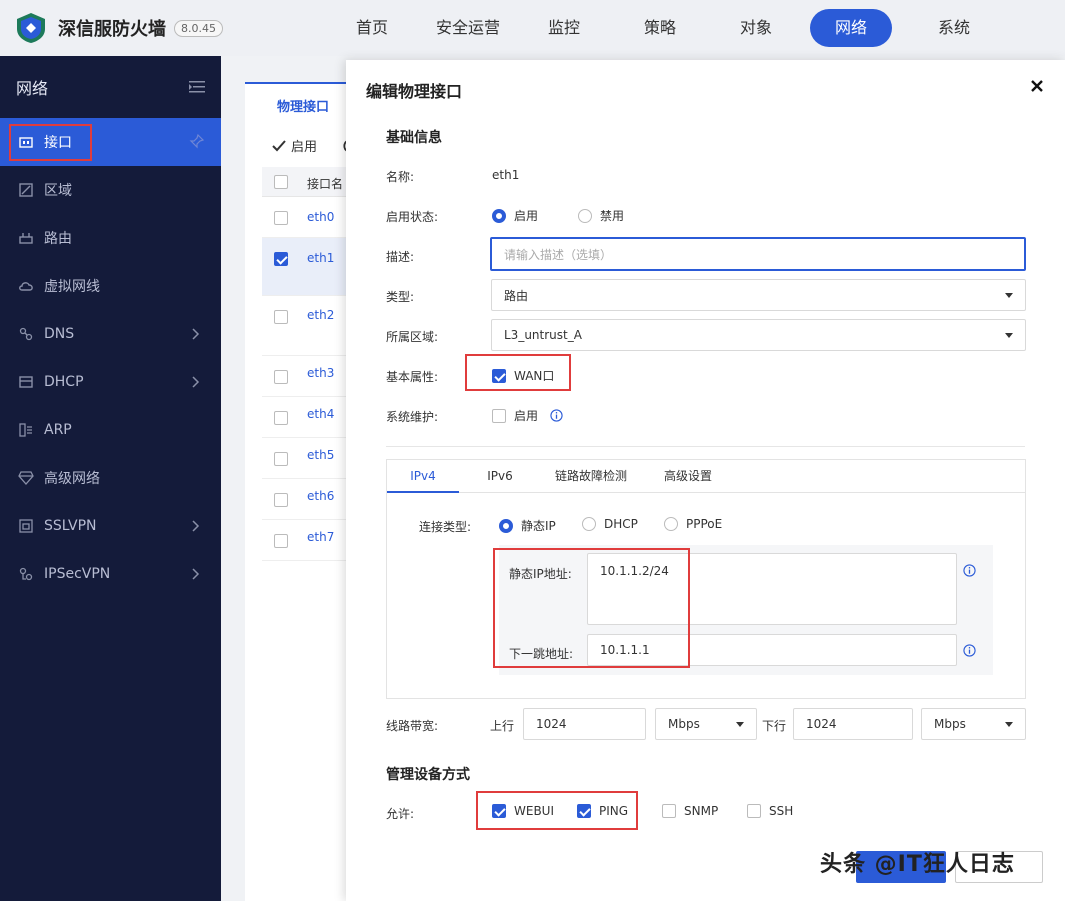 Image resolution: width=1065 pixels, height=901 pixels. I want to click on arp-icon, so click(26, 430).